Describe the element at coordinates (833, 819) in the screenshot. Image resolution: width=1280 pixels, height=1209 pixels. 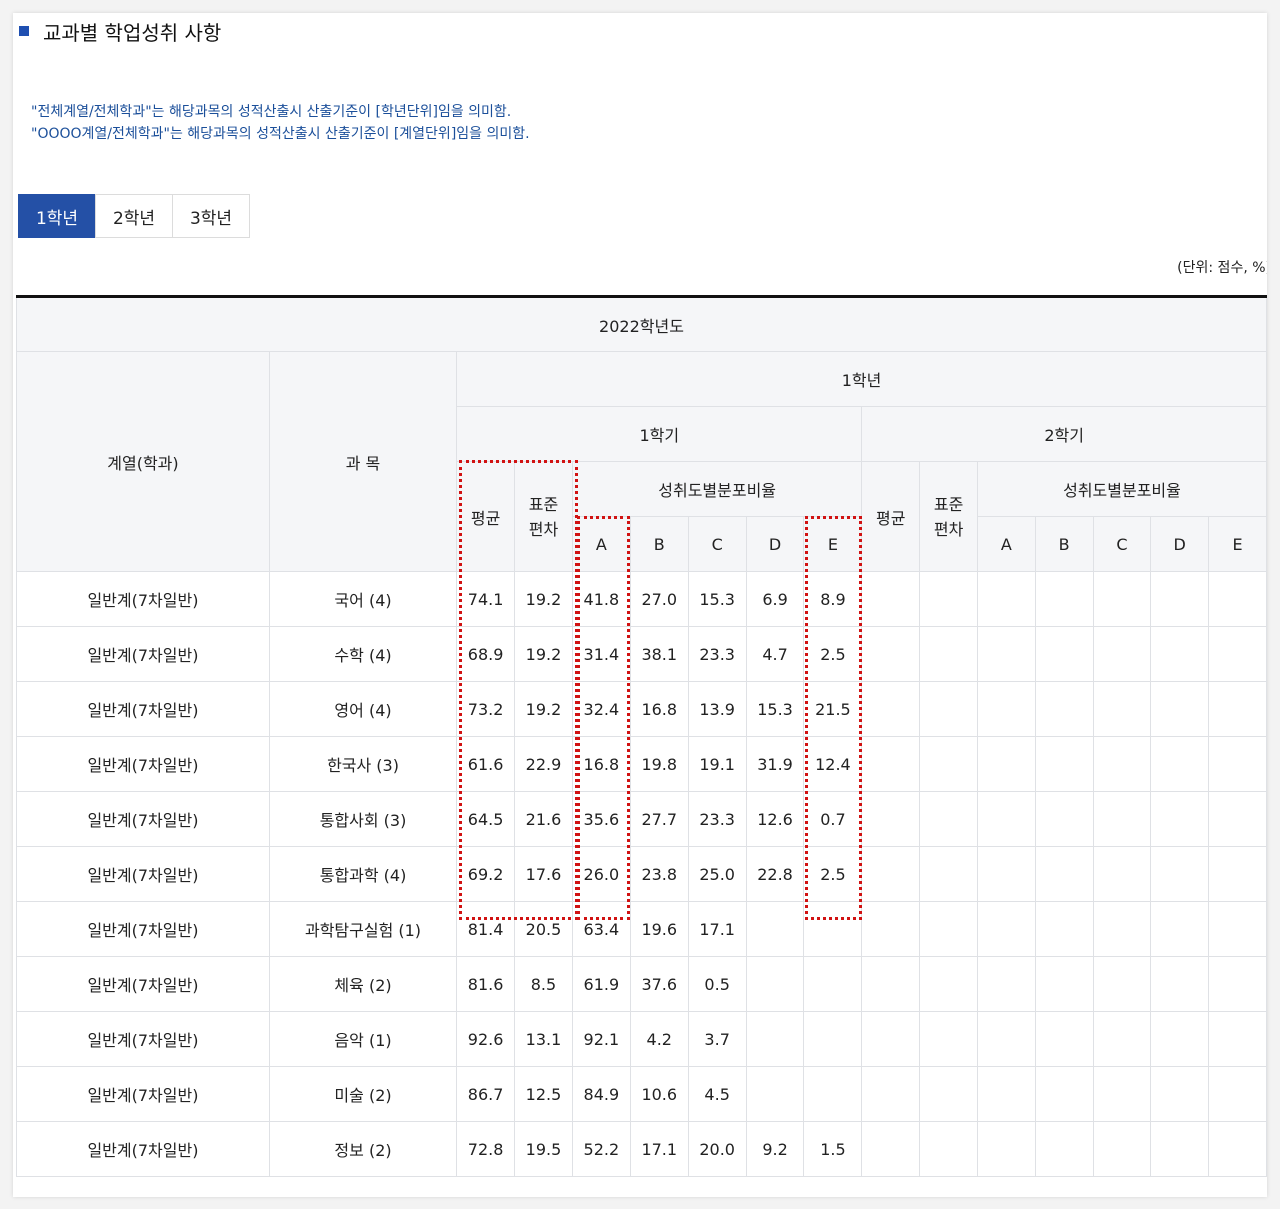
I see `level-e-cell: 0.7` at that location.